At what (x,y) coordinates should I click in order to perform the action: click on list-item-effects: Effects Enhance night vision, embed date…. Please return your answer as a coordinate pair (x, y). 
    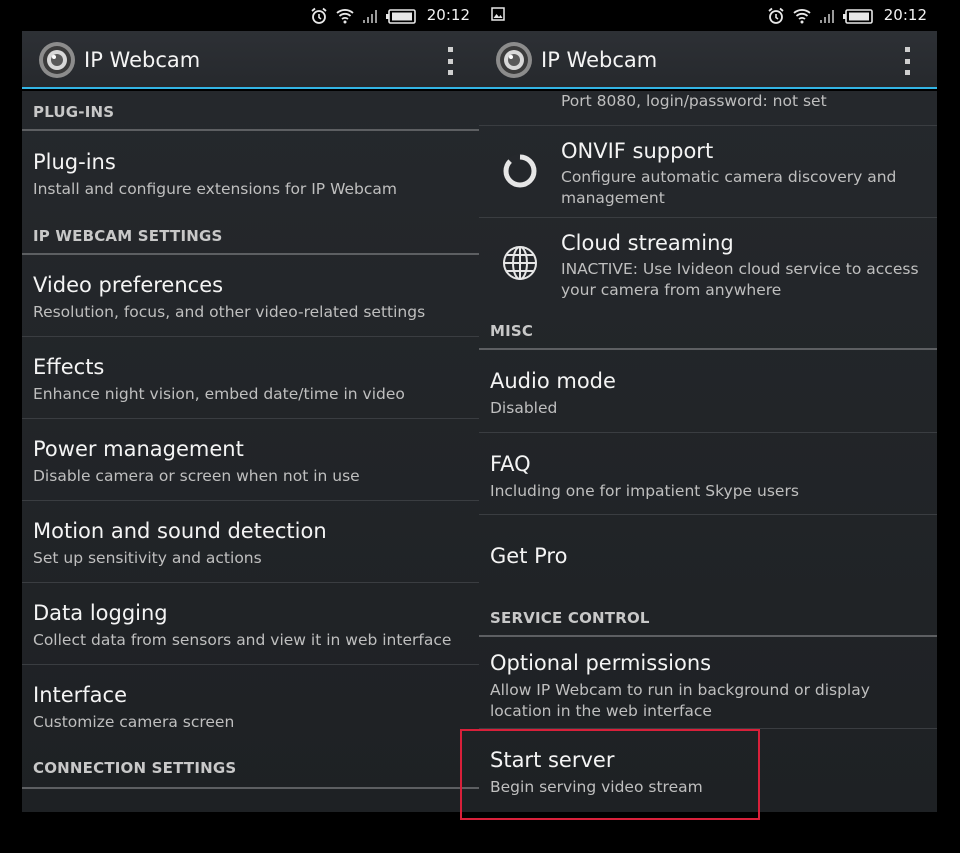
    Looking at the image, I should click on (251, 378).